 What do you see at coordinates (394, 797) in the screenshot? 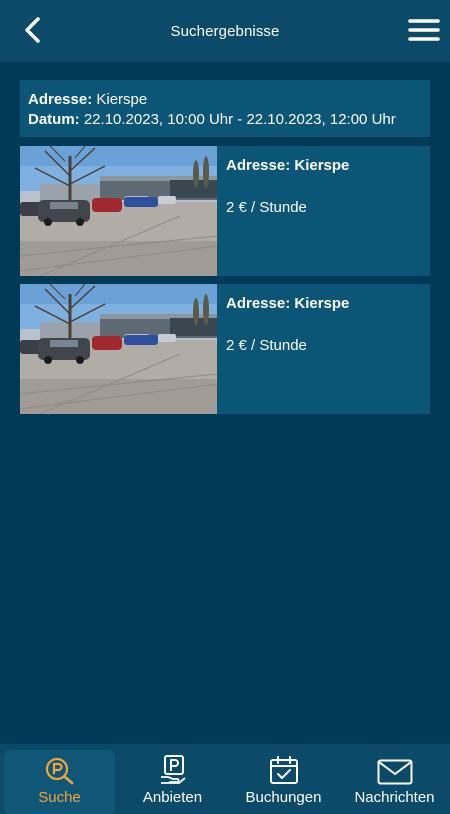
I see `nav-label-nachrichten: Nachrichten` at bounding box center [394, 797].